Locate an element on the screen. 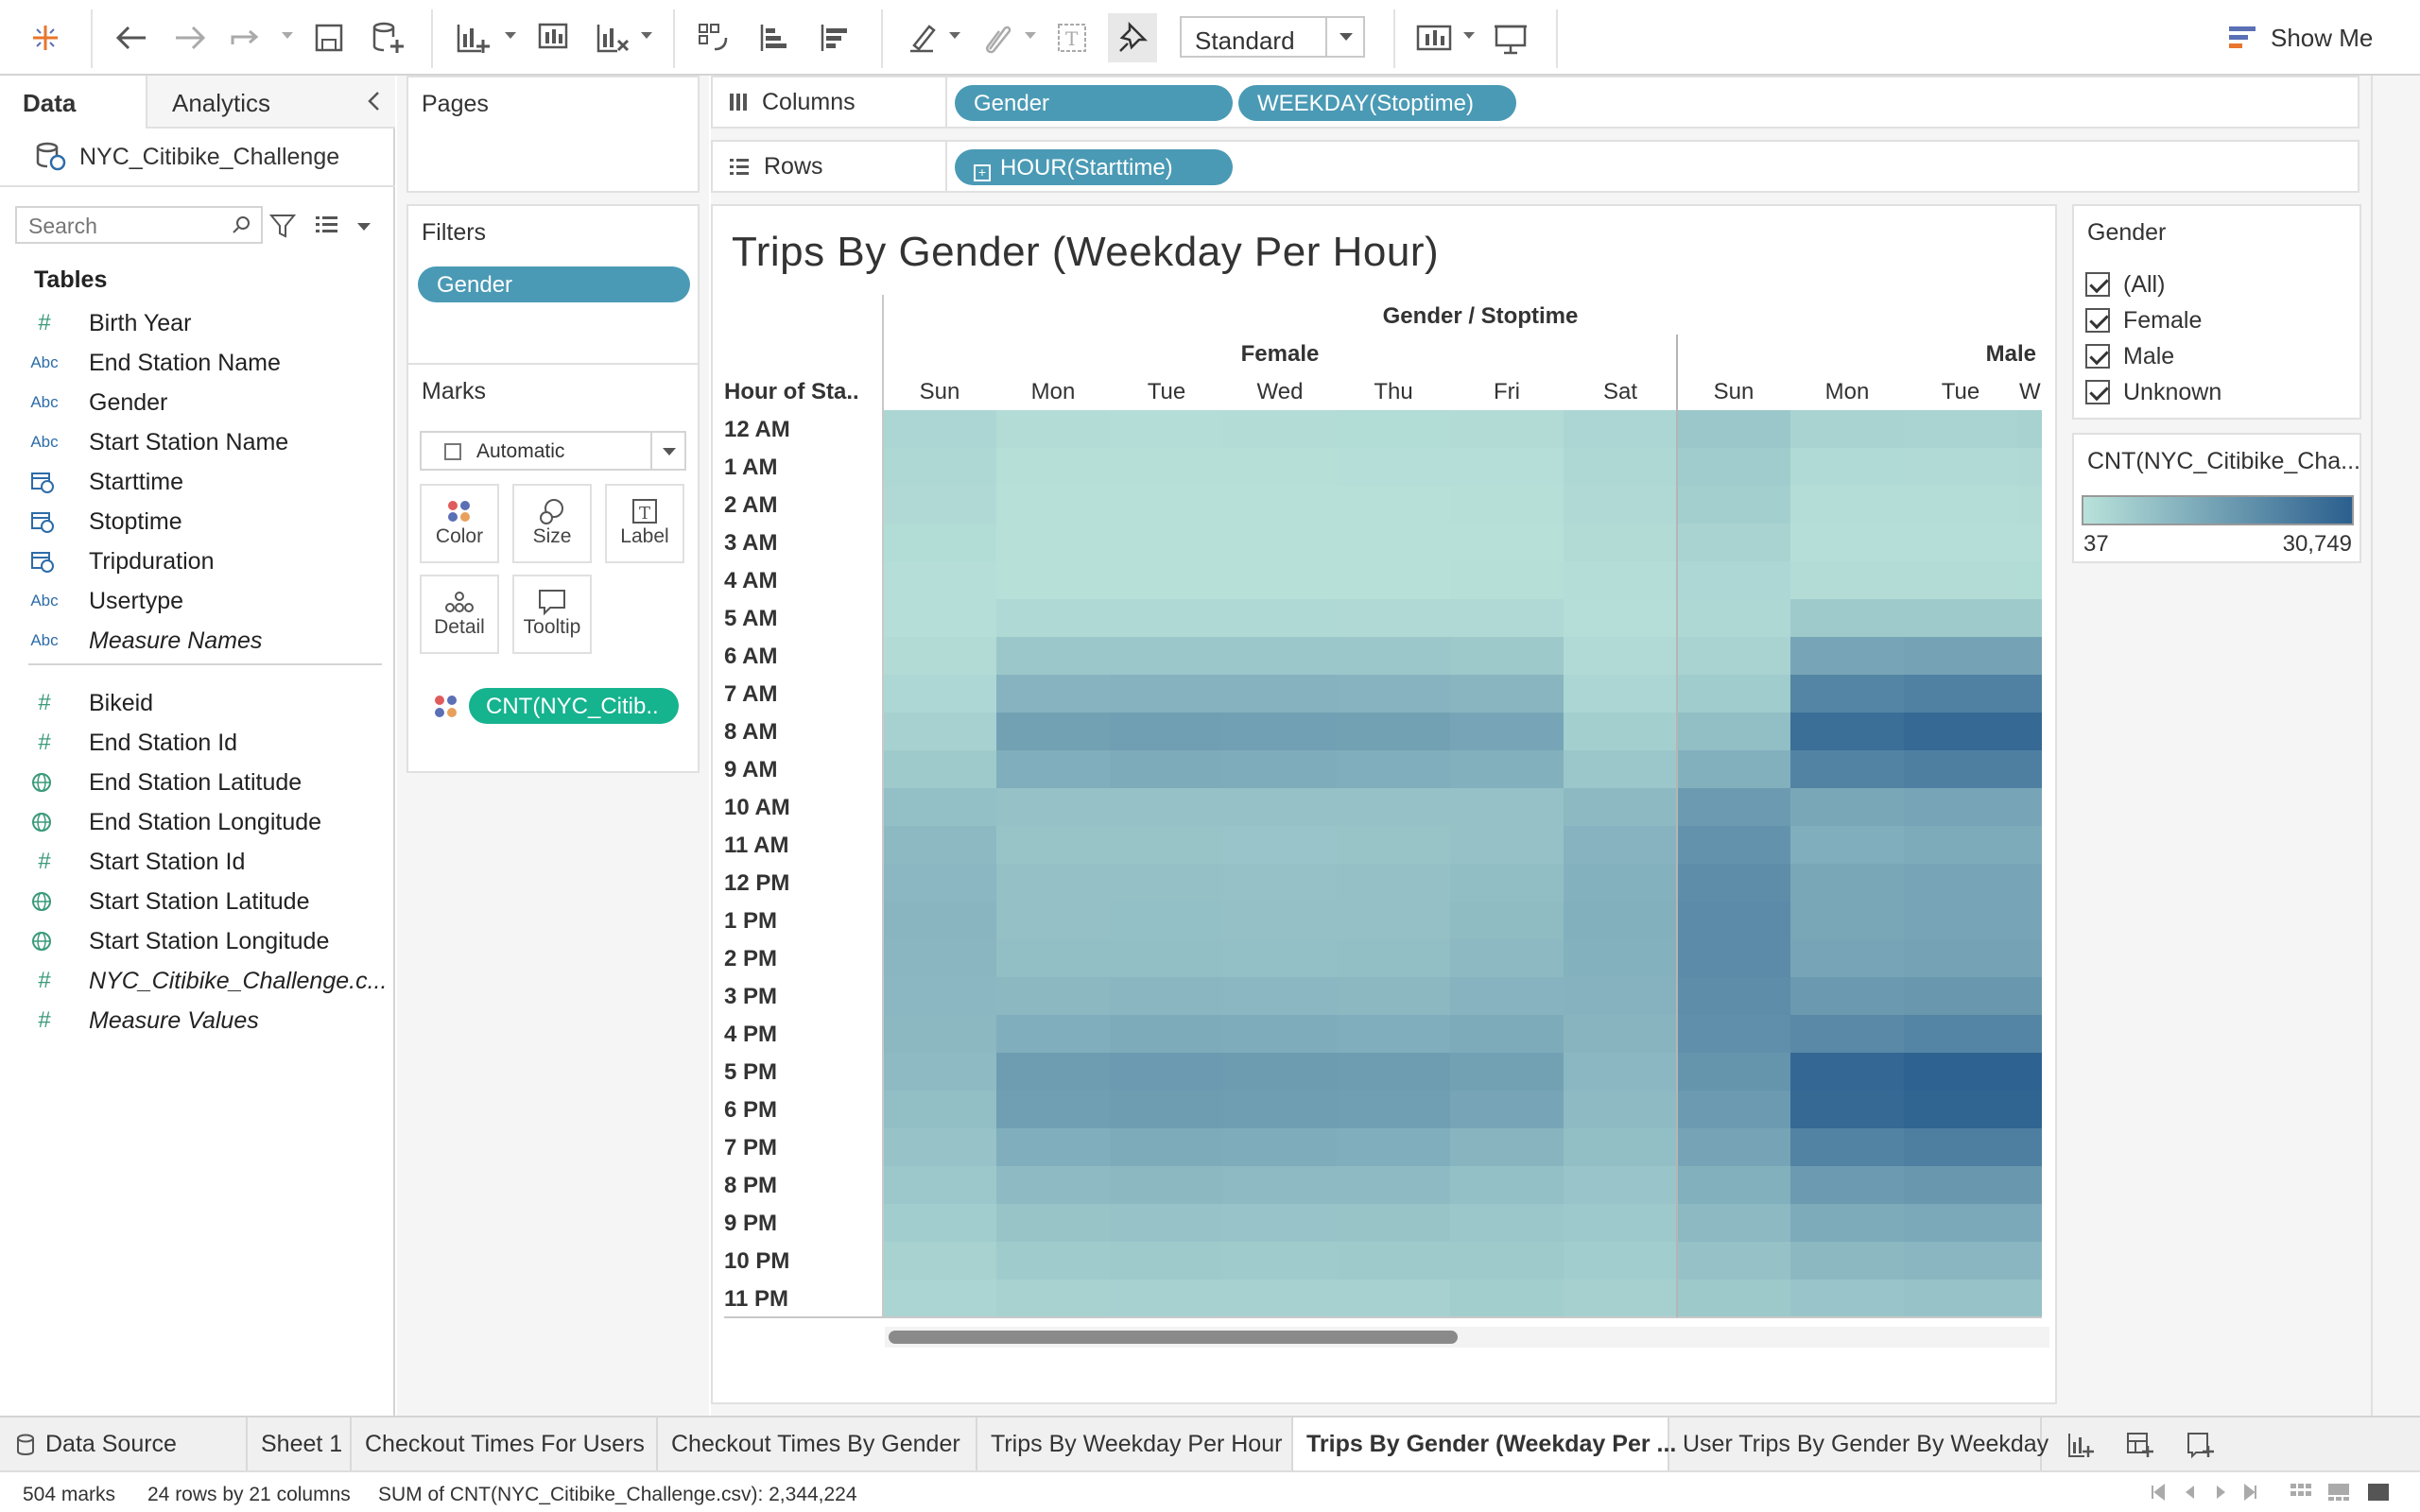  checkbox-checked-icon is located at coordinates (2097, 284).